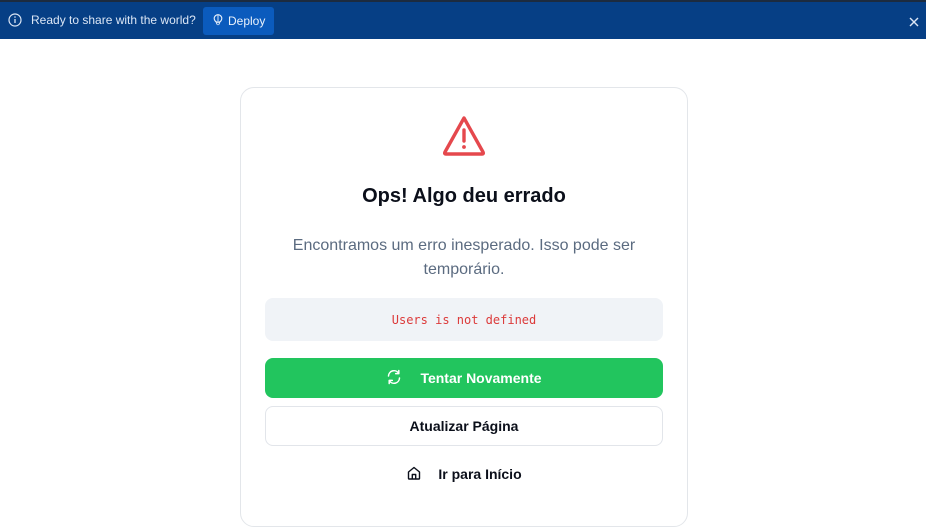 The width and height of the screenshot is (926, 527). Describe the element at coordinates (220, 21) in the screenshot. I see `balloon-icon` at that location.